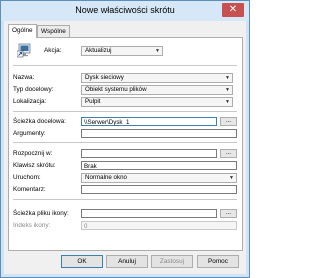  What do you see at coordinates (29, 189) in the screenshot?
I see `comment-label: Komentarz:` at bounding box center [29, 189].